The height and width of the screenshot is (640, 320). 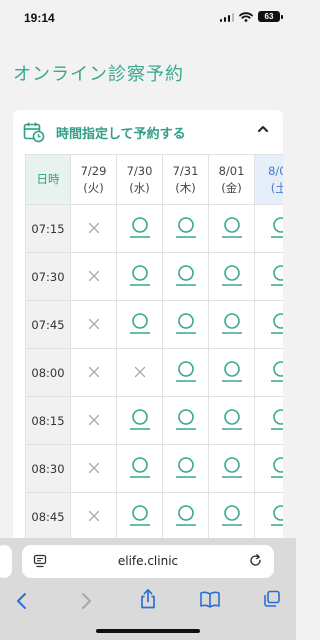 What do you see at coordinates (268, 179) in the screenshot?
I see `day-header-saturday: 8/02(土)` at bounding box center [268, 179].